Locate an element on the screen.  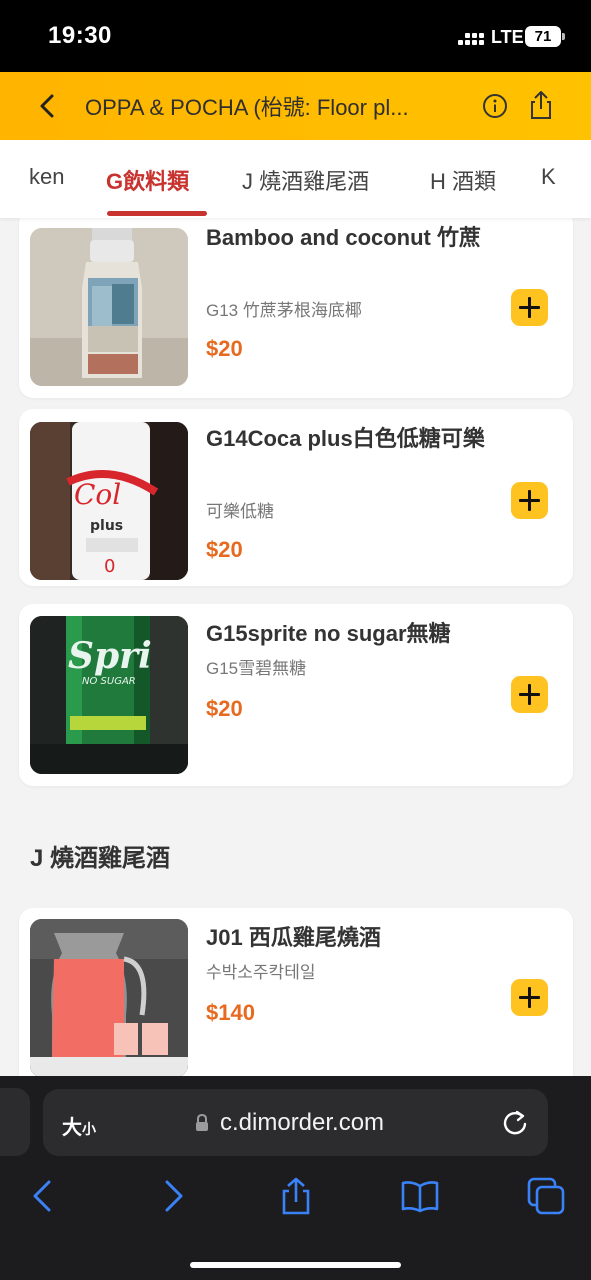
share-sheet-icon is located at coordinates (296, 1196).